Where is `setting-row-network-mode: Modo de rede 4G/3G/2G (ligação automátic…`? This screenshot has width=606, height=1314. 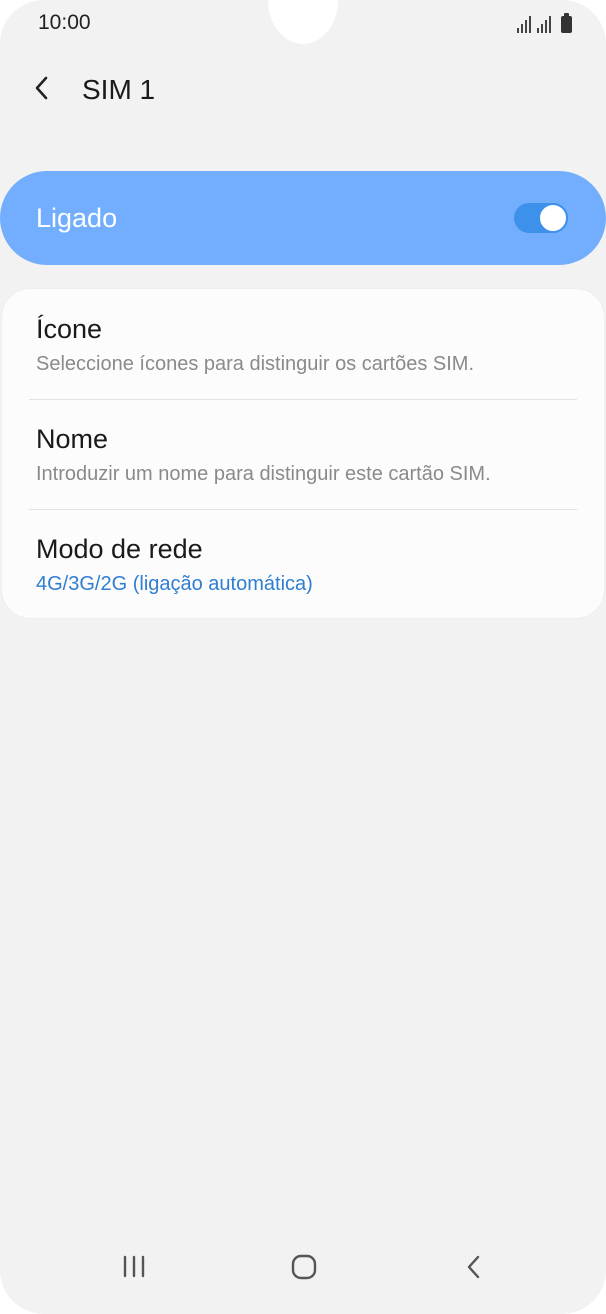 setting-row-network-mode: Modo de rede 4G/3G/2G (ligação automátic… is located at coordinates (303, 564).